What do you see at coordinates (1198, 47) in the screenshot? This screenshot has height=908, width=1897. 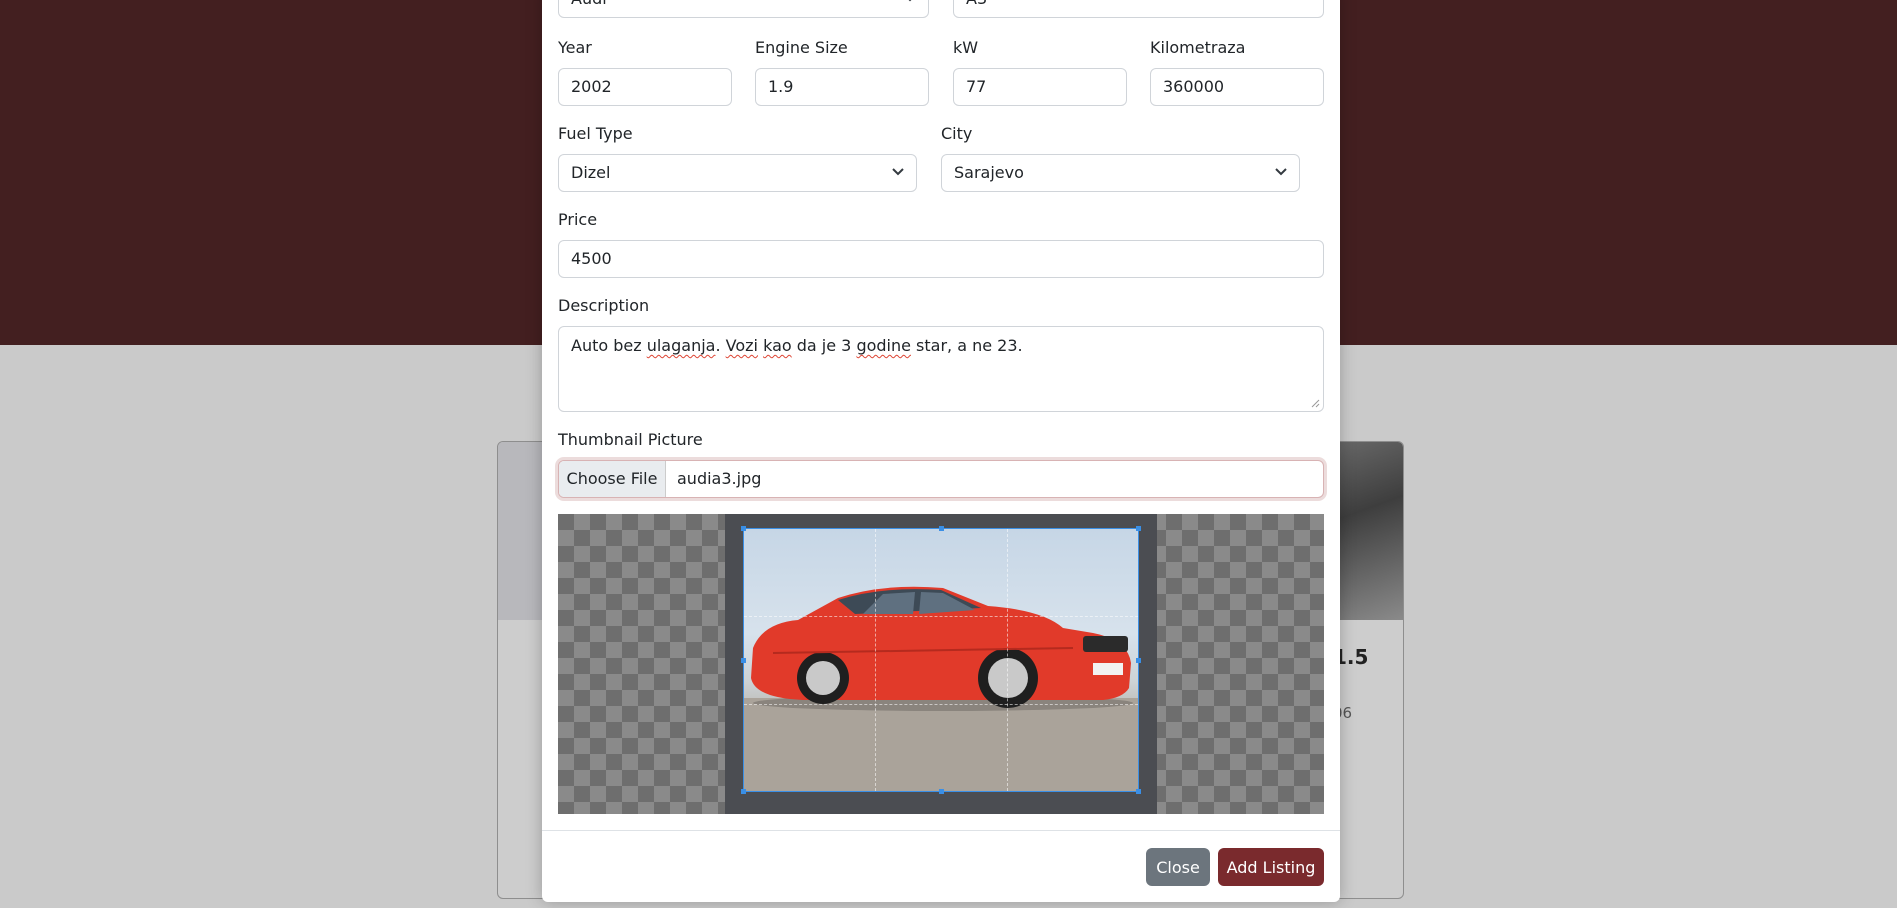 I see `kilometraza-label: Kilometraza` at bounding box center [1198, 47].